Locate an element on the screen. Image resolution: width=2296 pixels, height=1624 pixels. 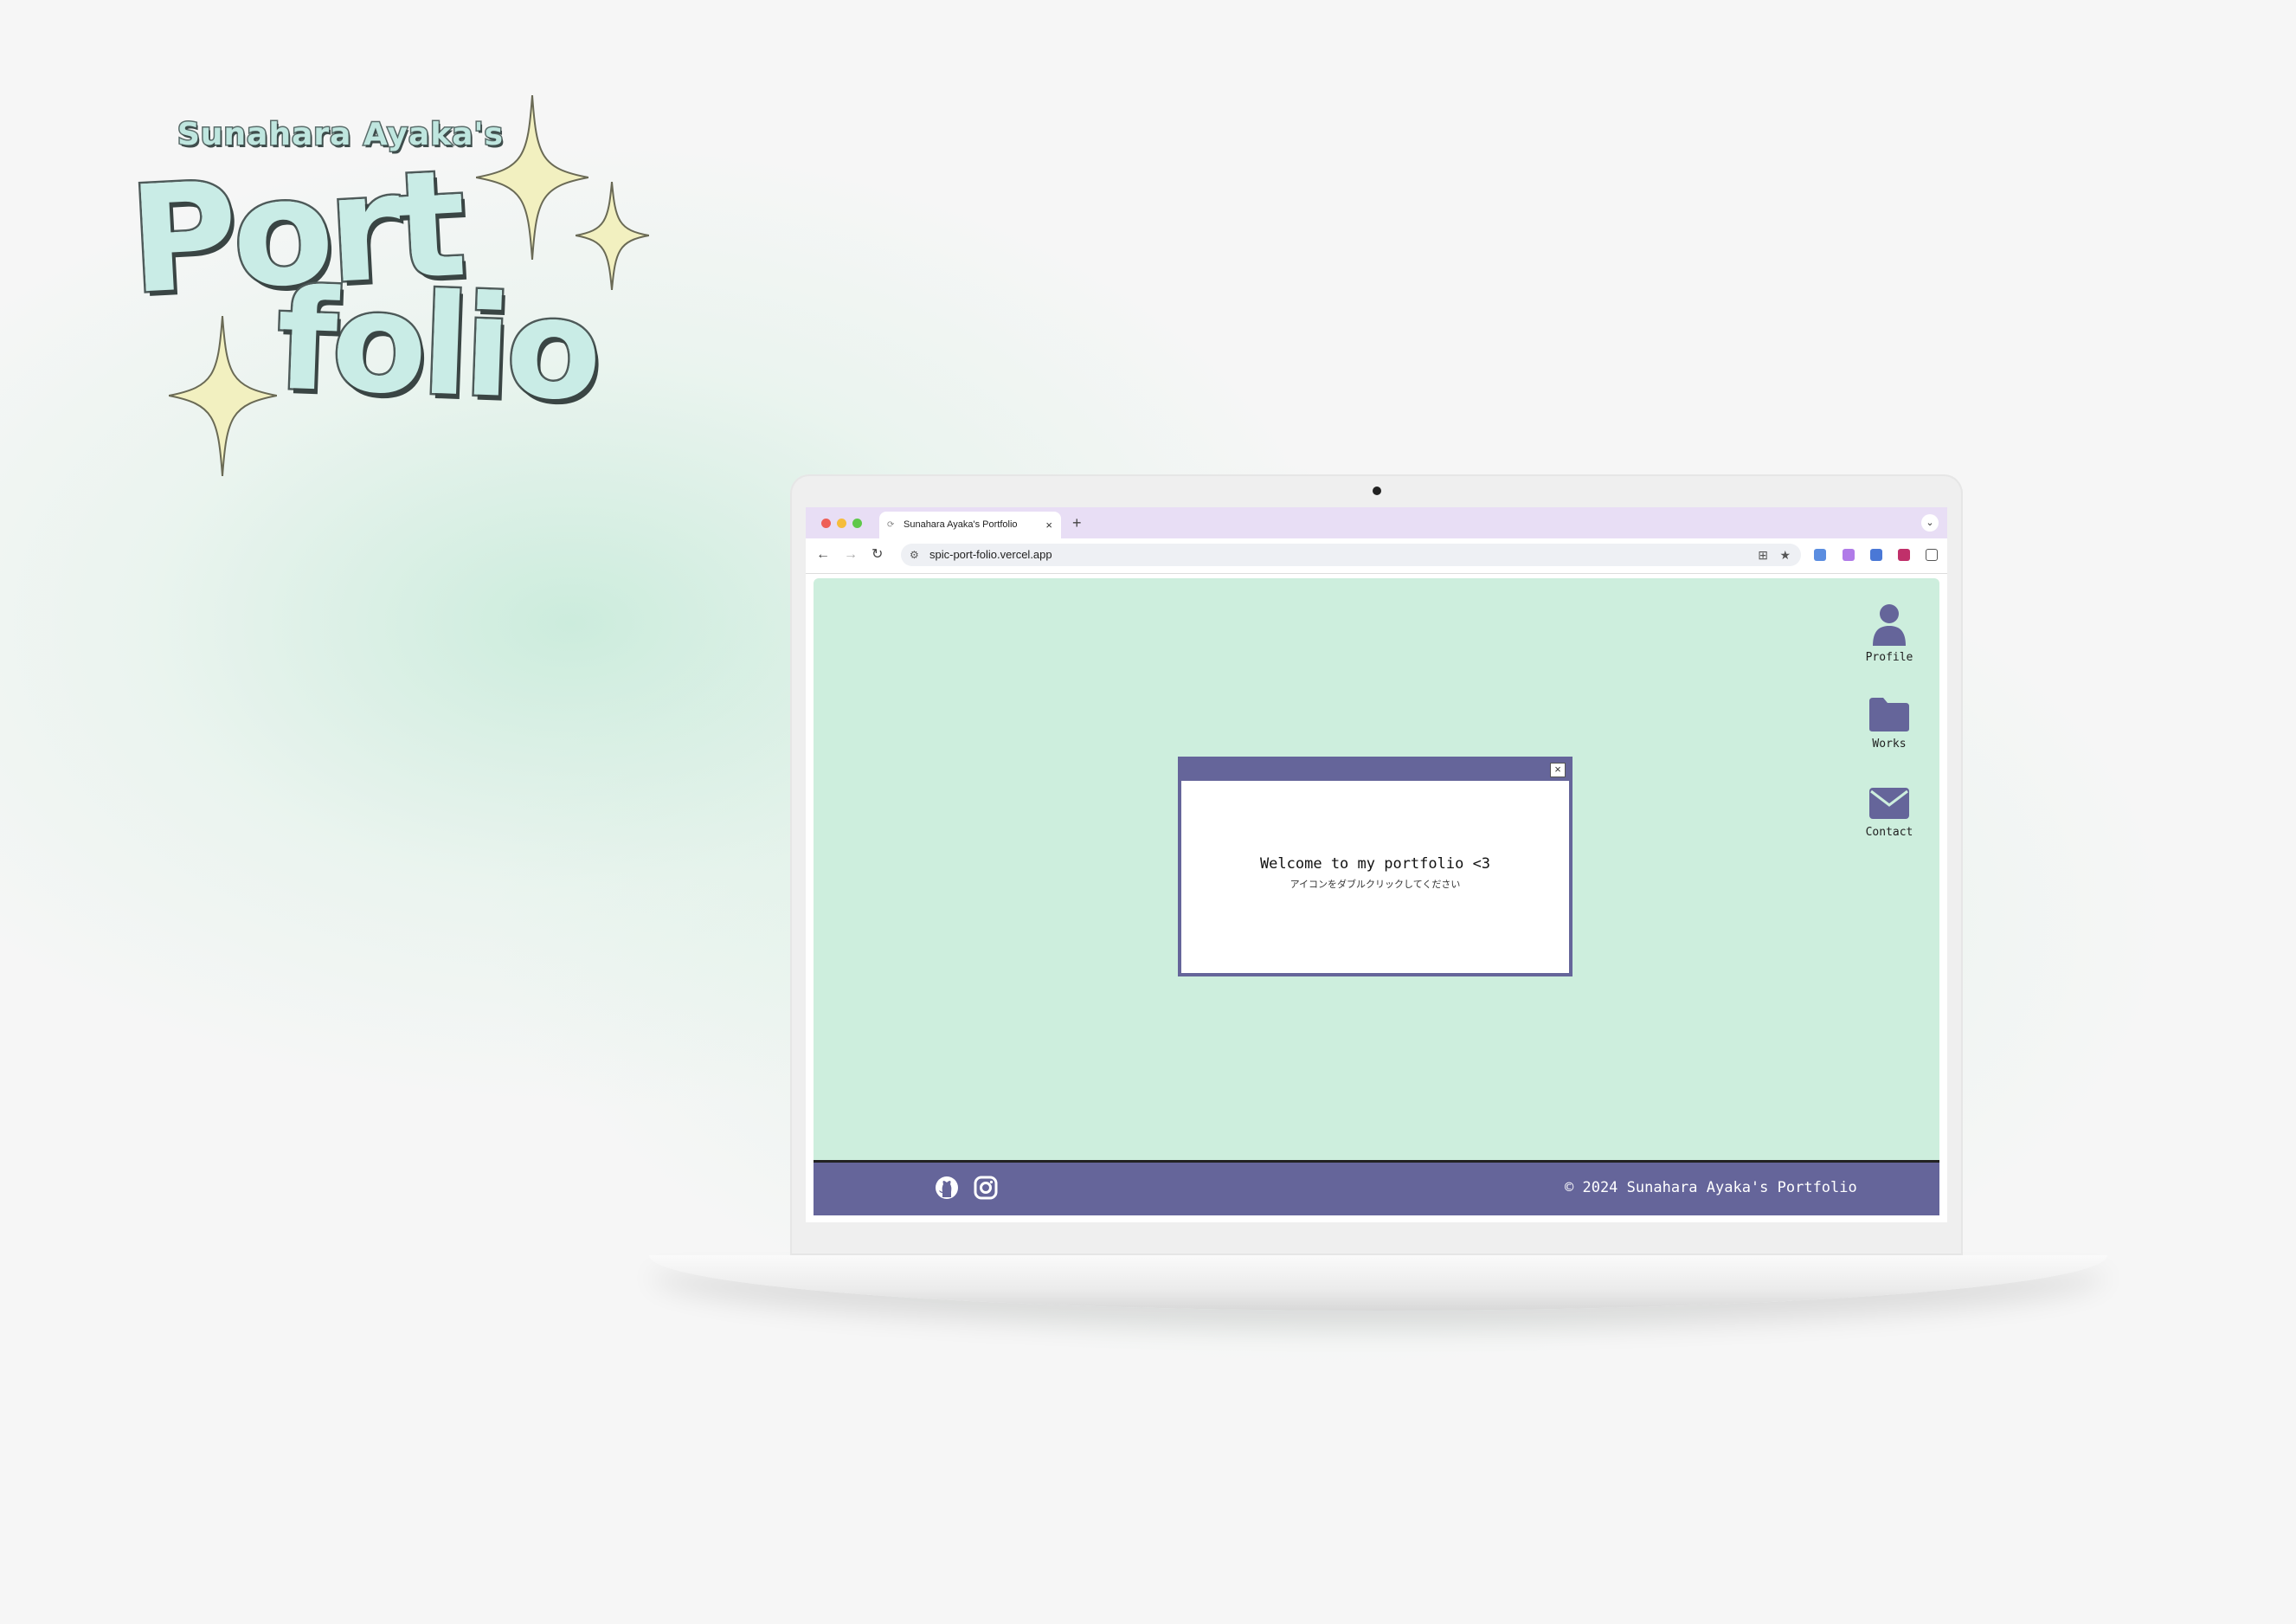
translate-icon: ⊞ is located at coordinates (1763, 555).